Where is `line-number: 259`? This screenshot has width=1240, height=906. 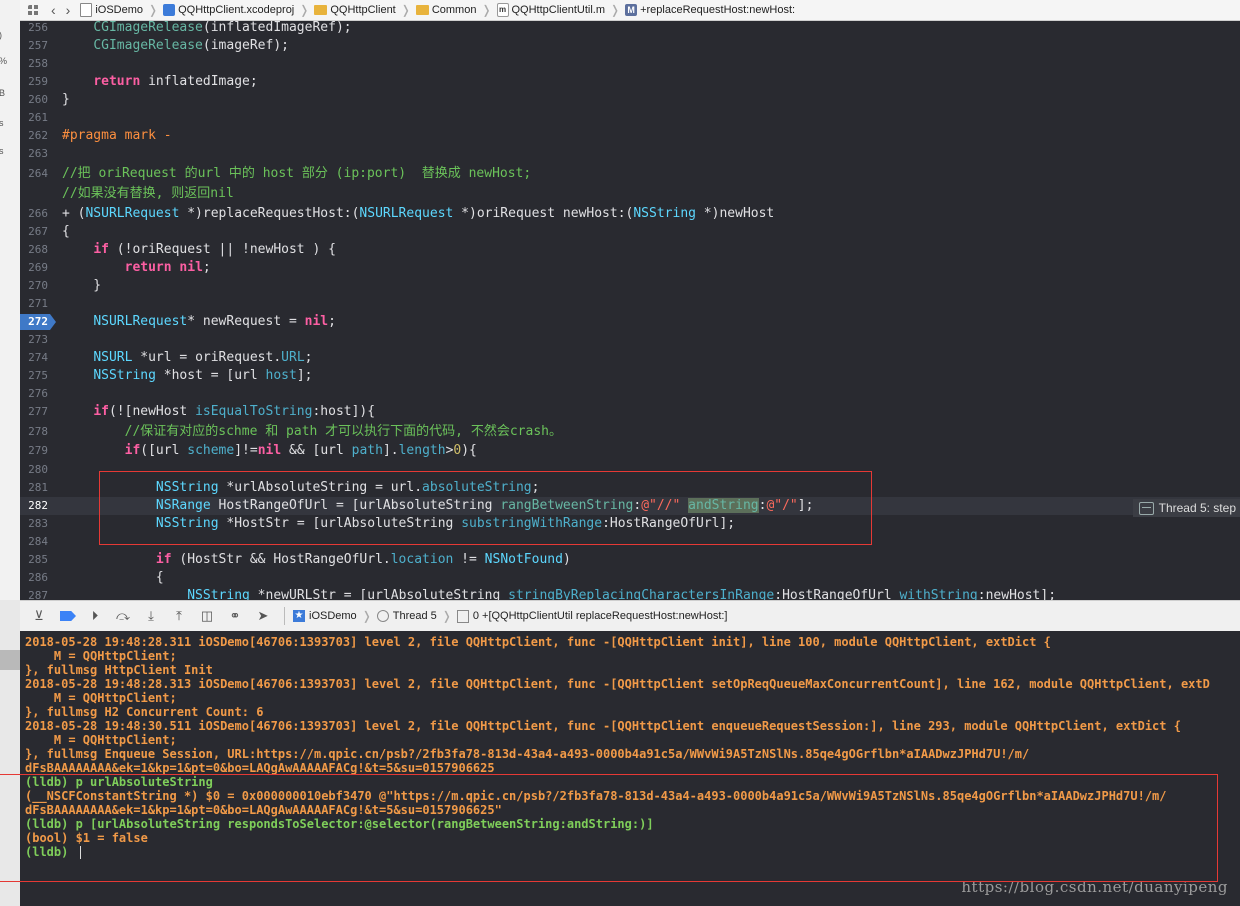 line-number: 259 is located at coordinates (38, 81).